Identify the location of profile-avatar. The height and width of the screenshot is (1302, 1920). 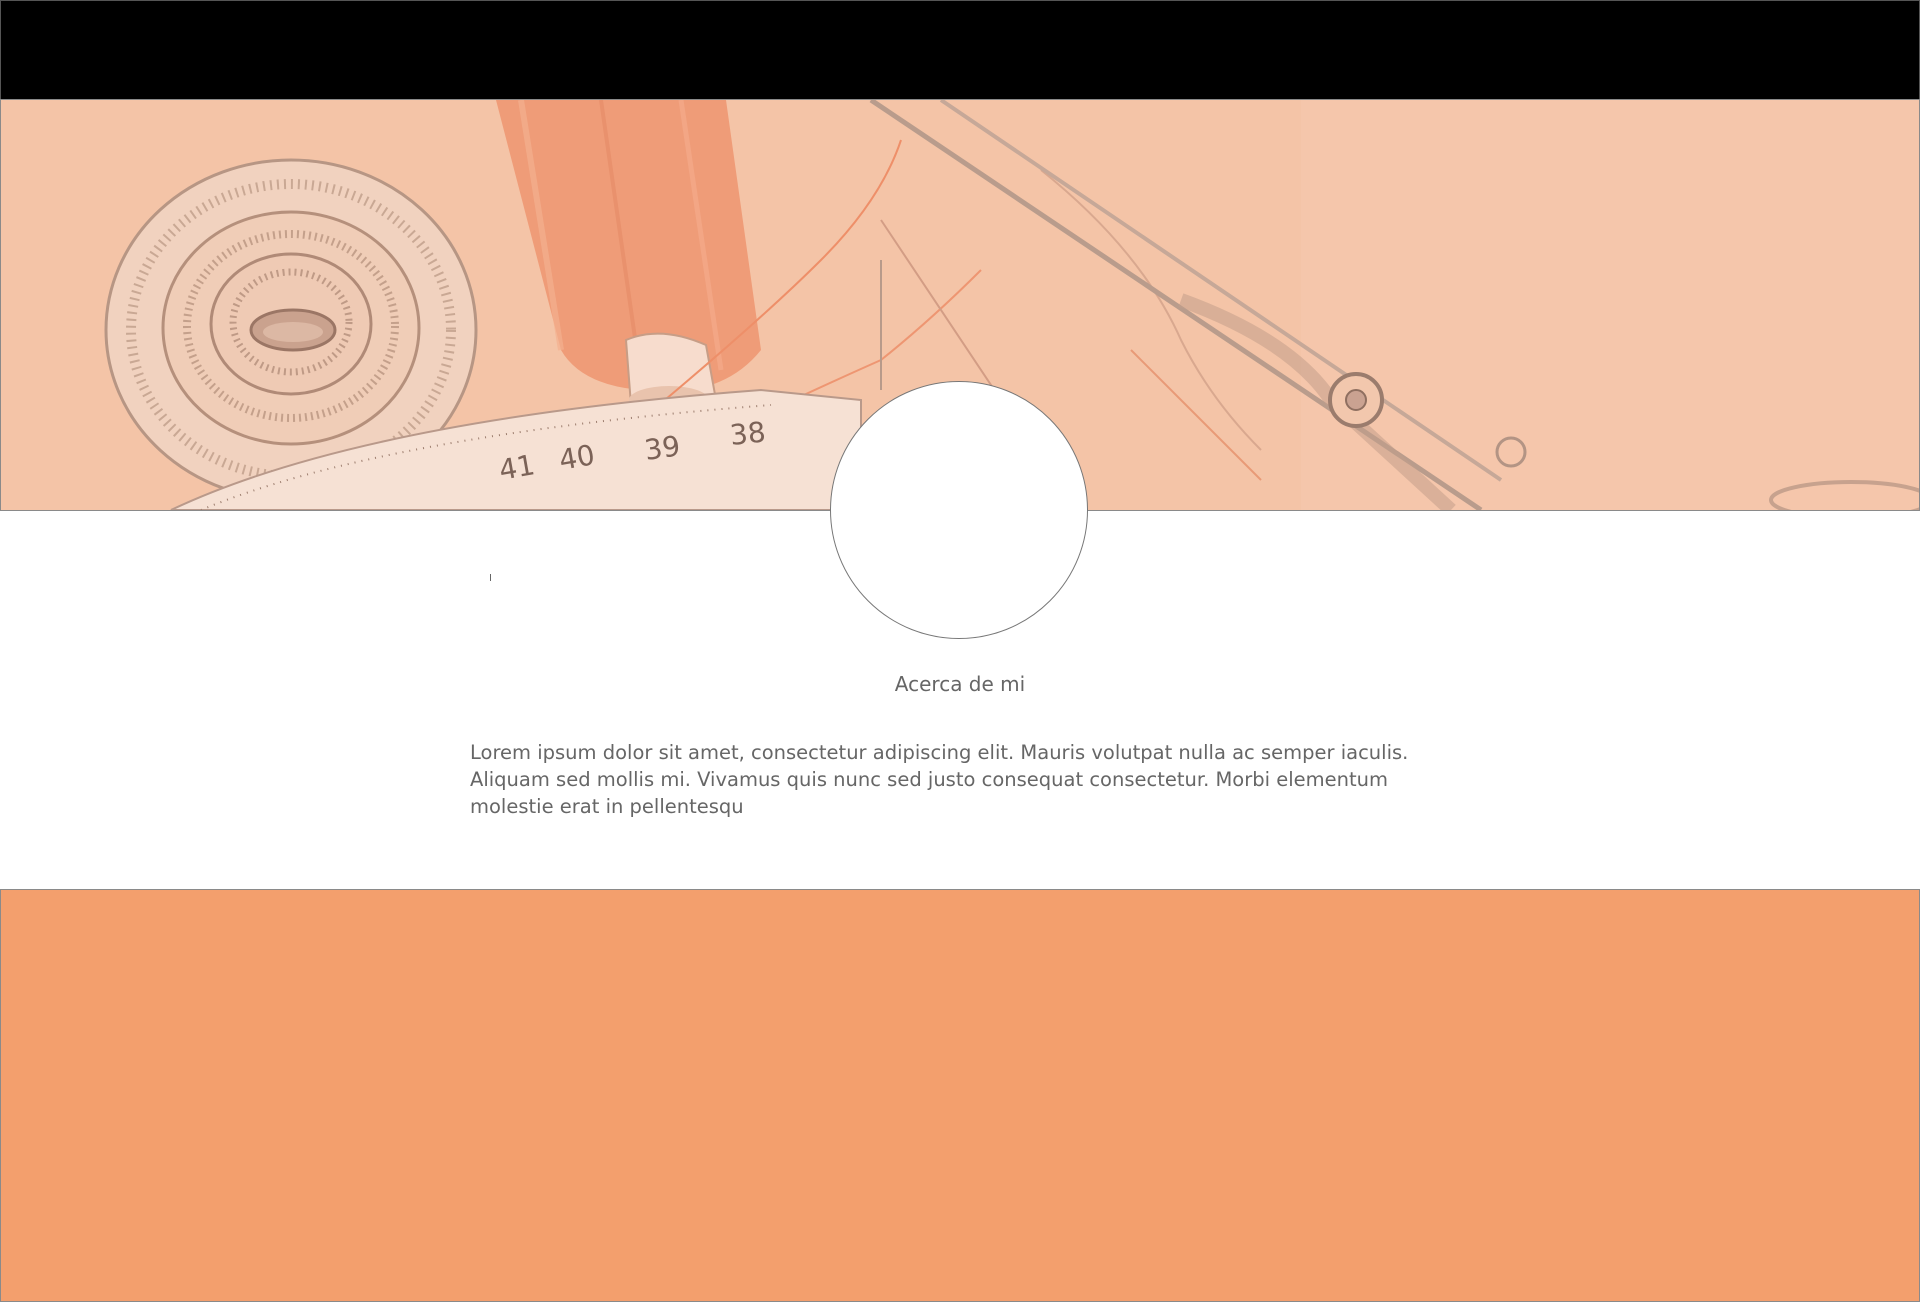
(959, 510).